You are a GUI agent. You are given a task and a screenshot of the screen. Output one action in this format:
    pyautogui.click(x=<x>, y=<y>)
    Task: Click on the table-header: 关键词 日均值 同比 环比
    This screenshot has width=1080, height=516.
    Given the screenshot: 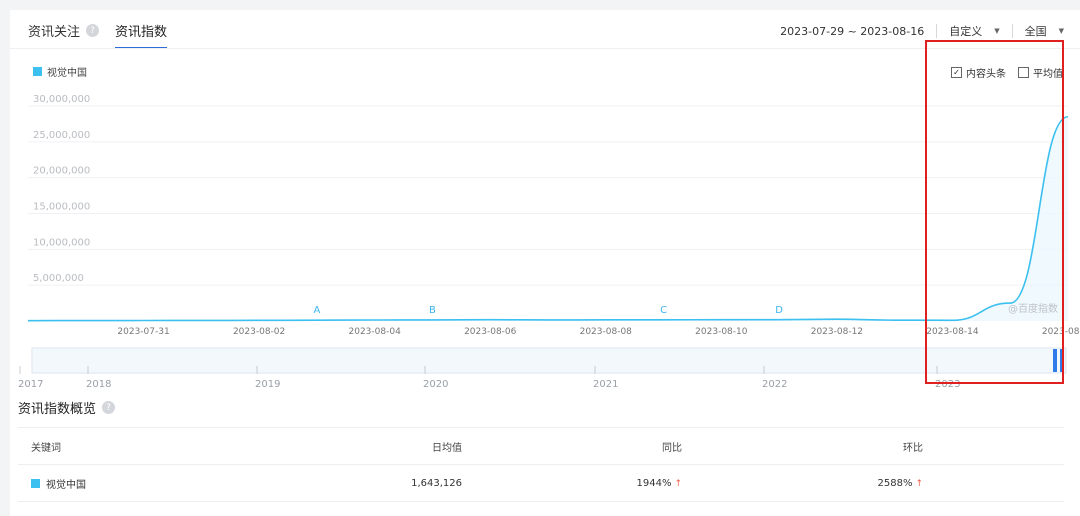 What is the action you would take?
    pyautogui.click(x=541, y=446)
    